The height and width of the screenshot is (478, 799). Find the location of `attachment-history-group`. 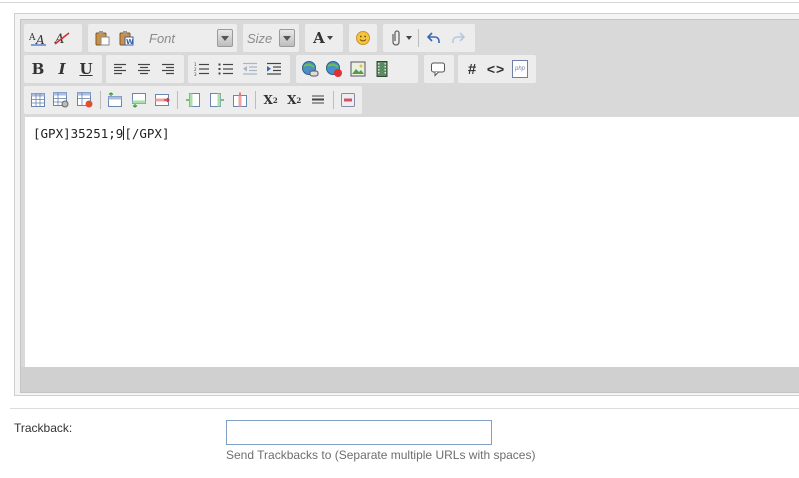

attachment-history-group is located at coordinates (429, 38).